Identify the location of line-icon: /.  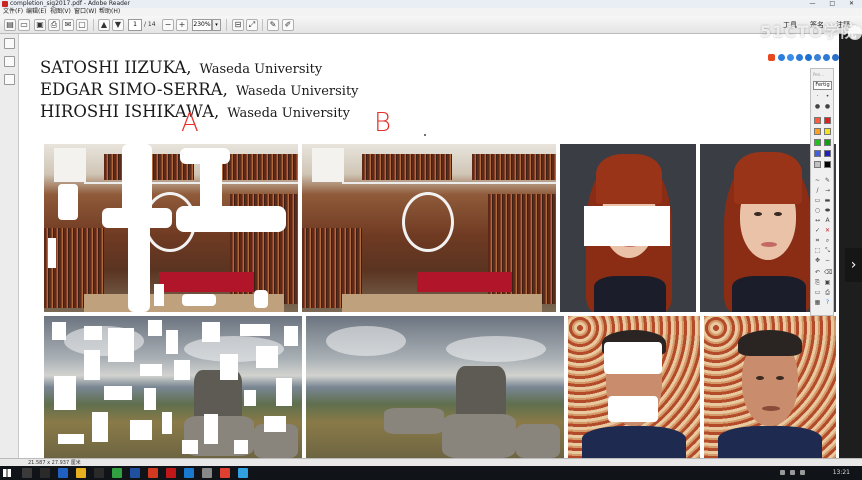
(817, 190).